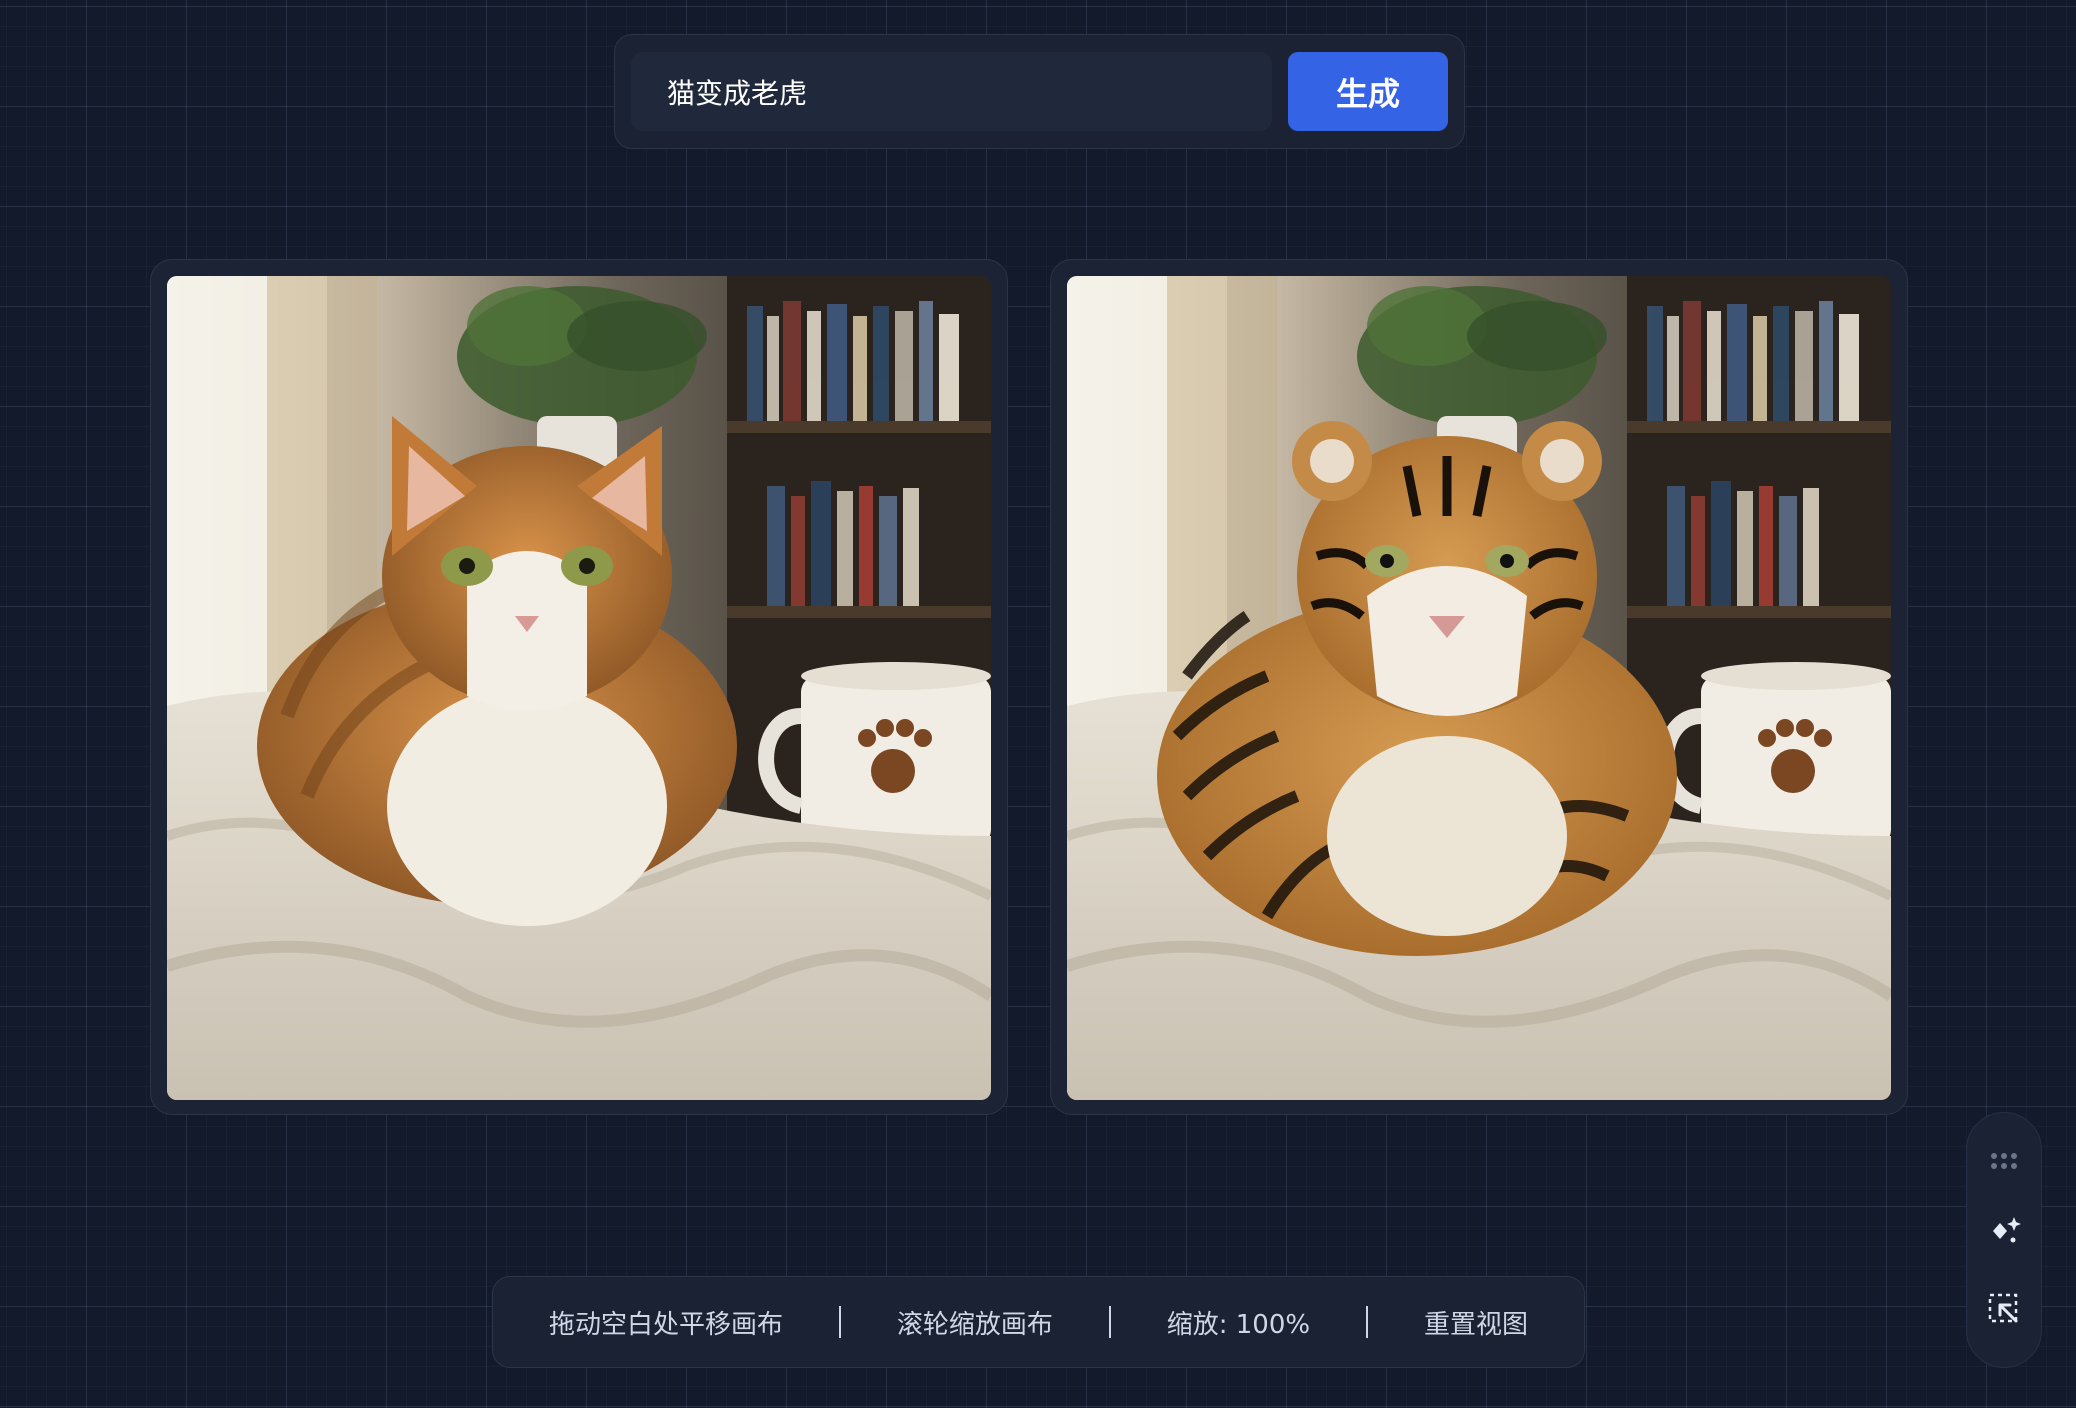  I want to click on prompt-bar: 生成, so click(1039, 91).